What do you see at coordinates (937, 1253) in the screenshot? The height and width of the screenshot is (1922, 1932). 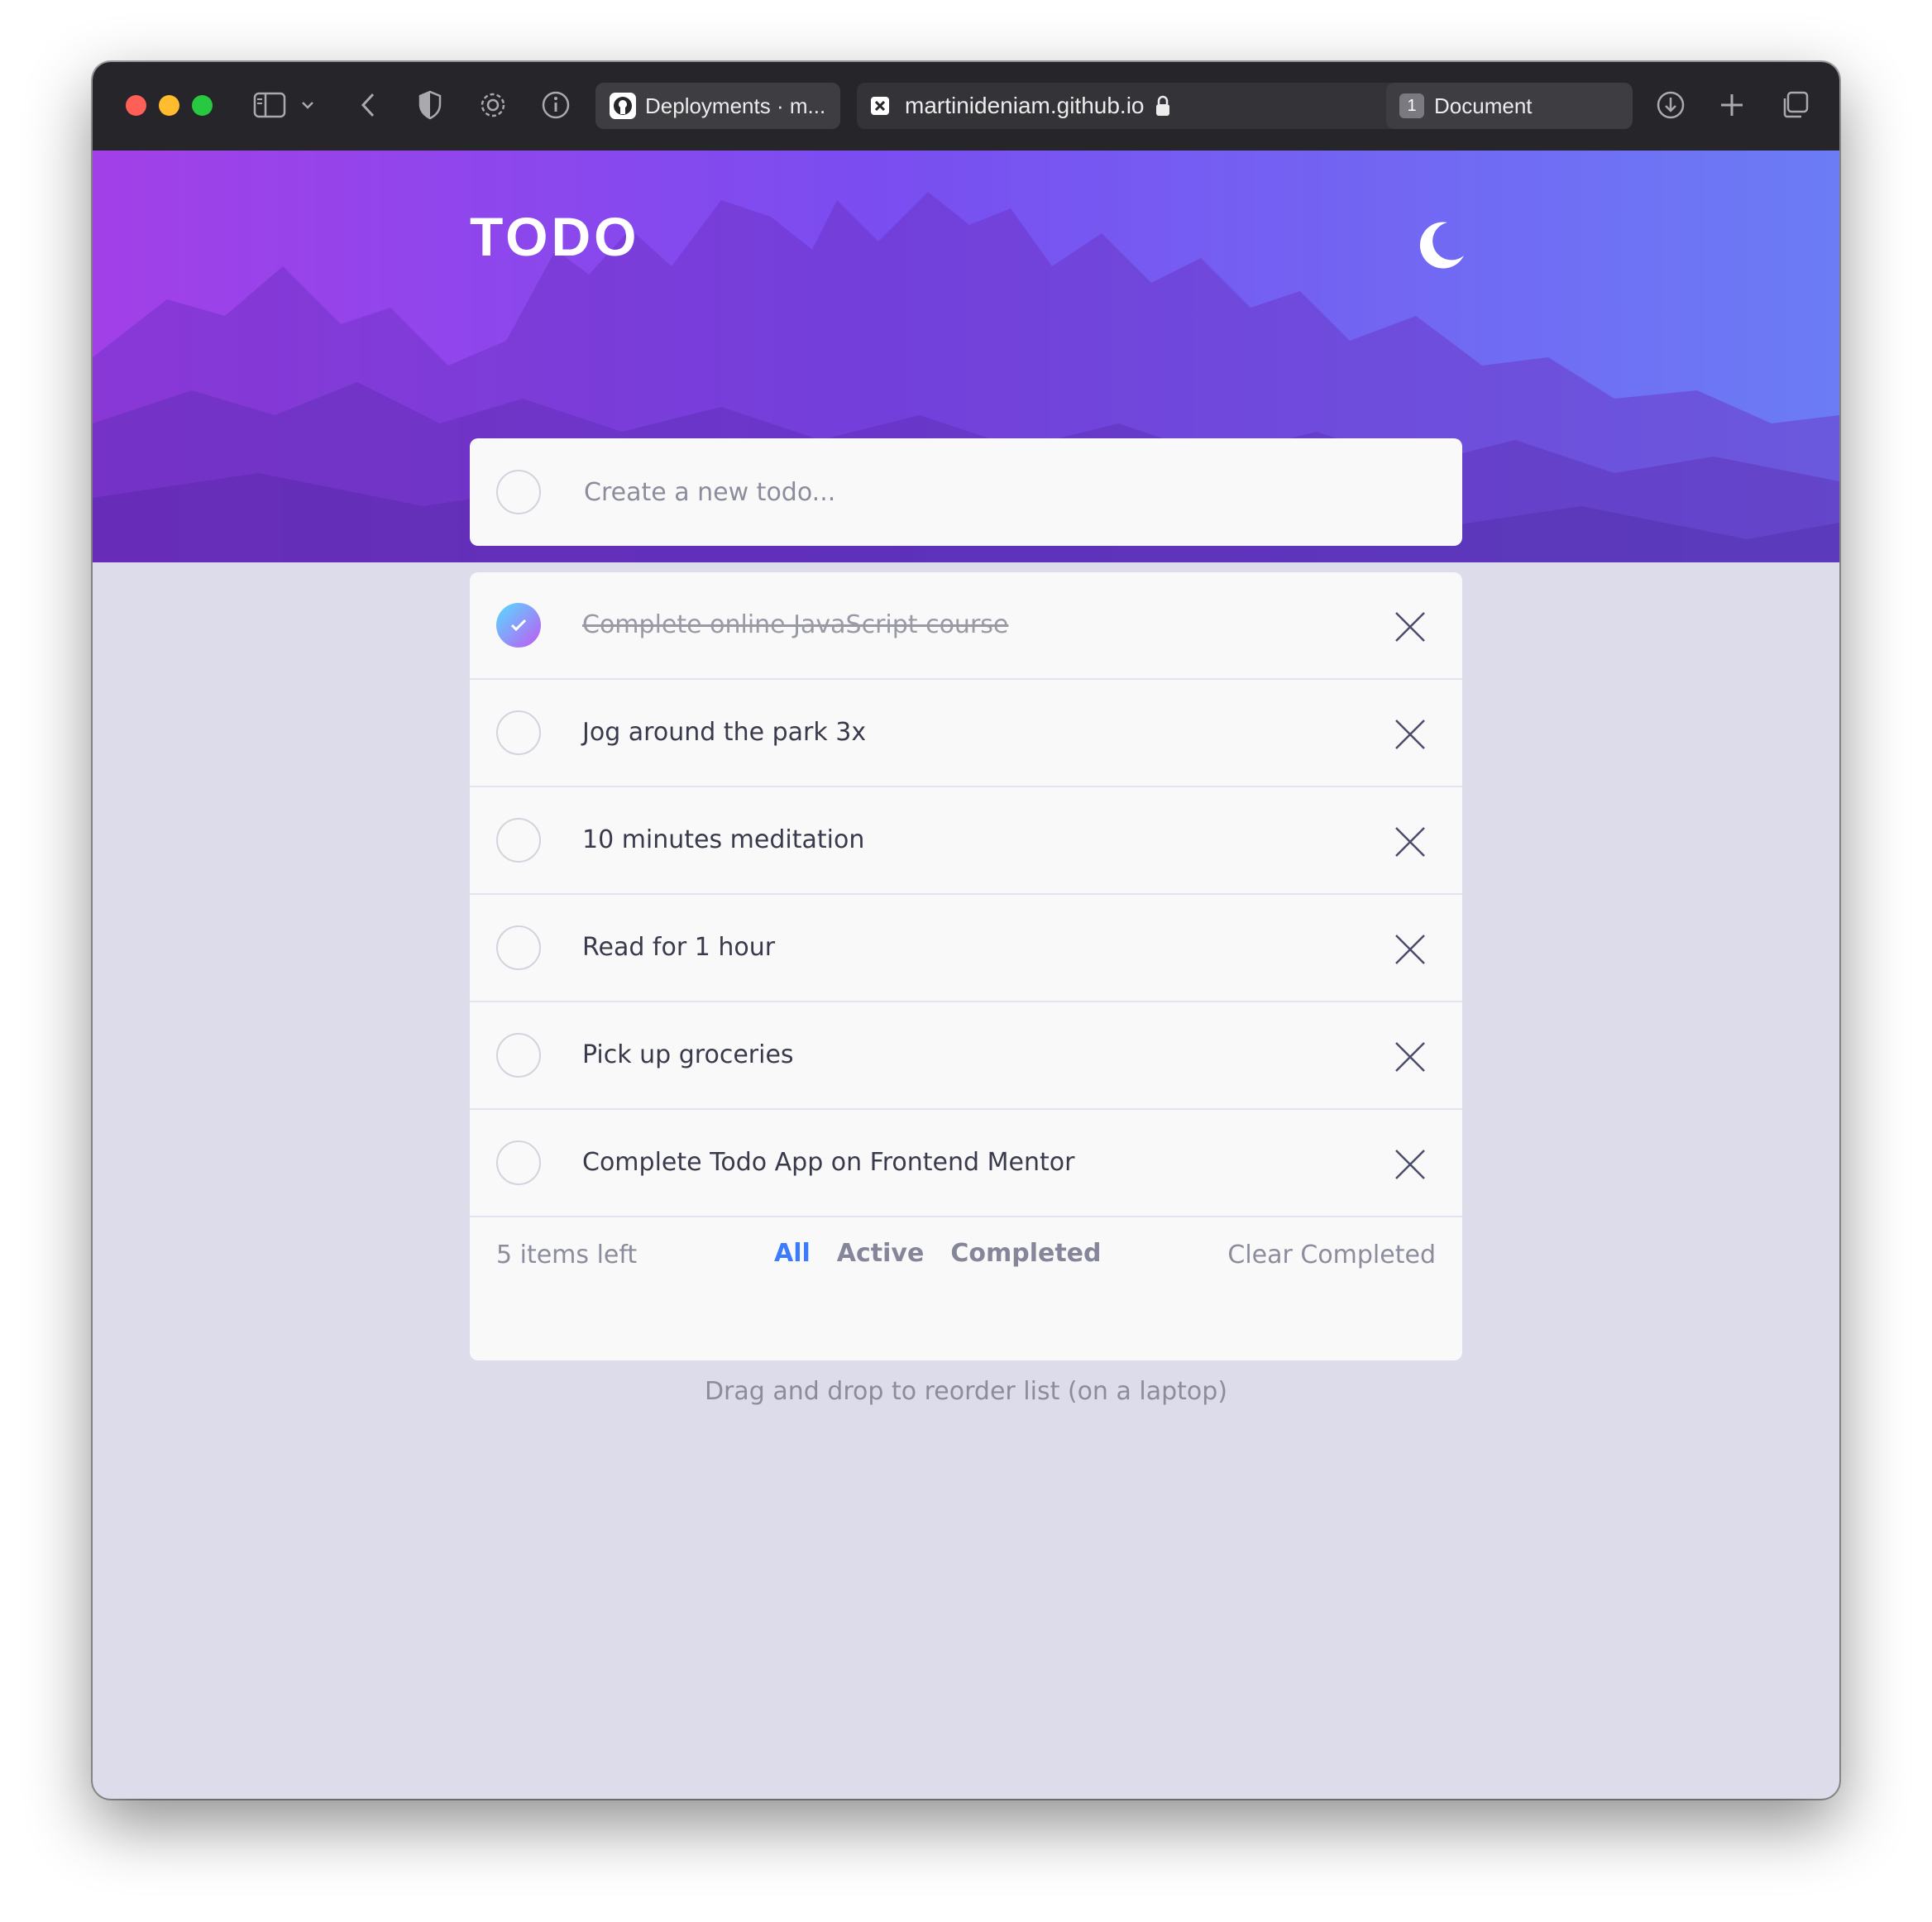 I see `filter-group: All Active Completed` at bounding box center [937, 1253].